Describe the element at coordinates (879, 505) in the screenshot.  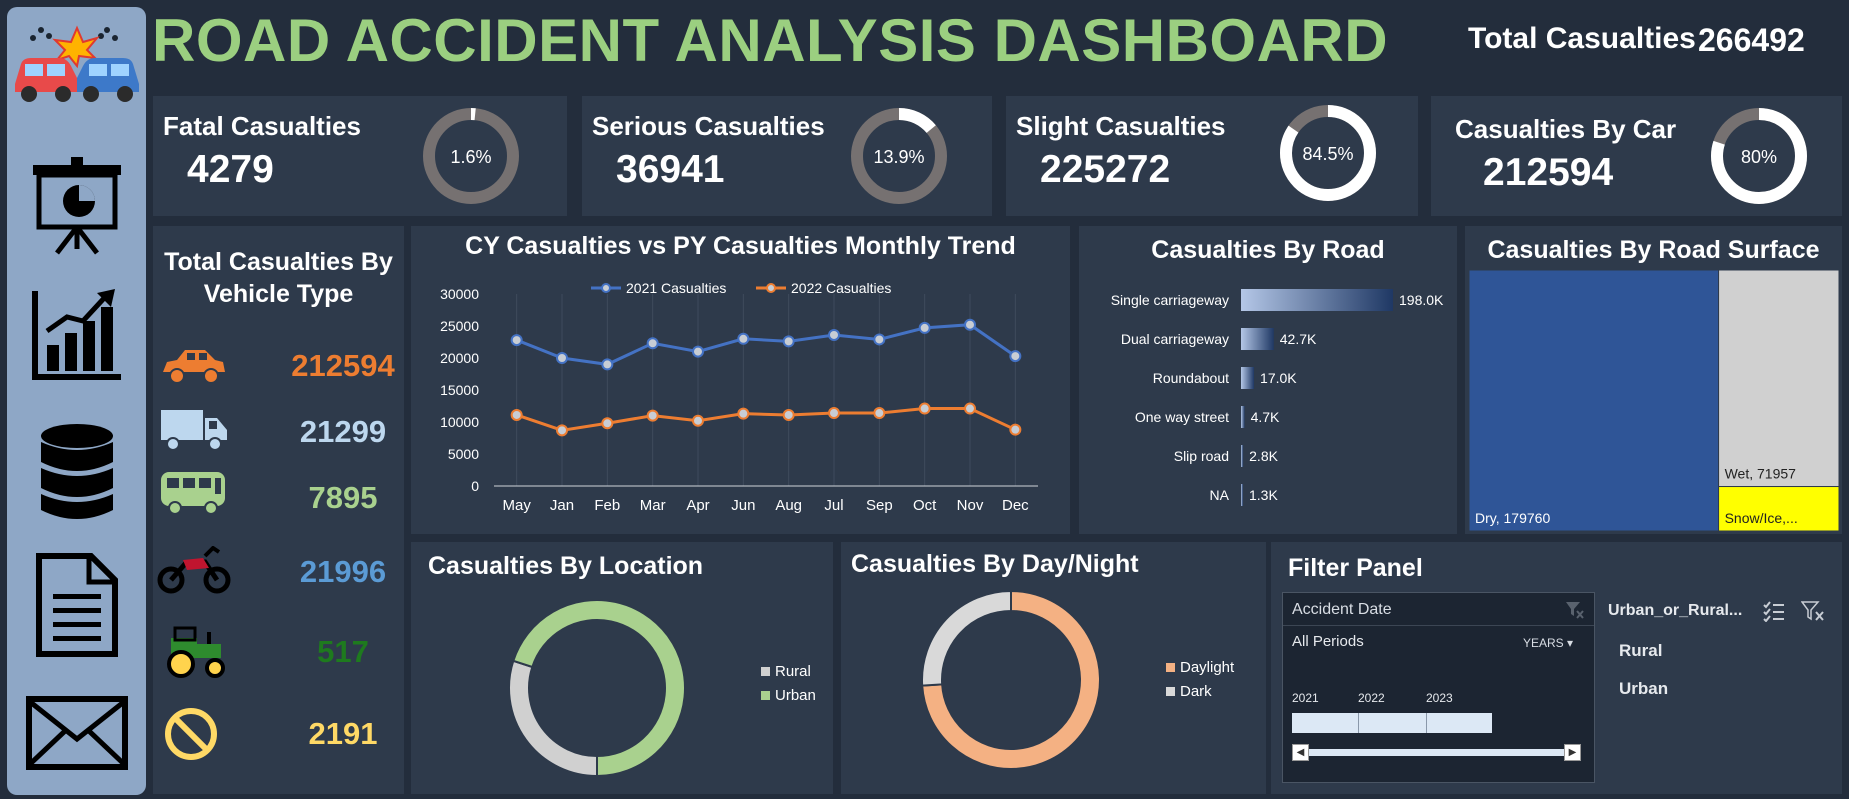
I see `x-tick-label: Sep` at that location.